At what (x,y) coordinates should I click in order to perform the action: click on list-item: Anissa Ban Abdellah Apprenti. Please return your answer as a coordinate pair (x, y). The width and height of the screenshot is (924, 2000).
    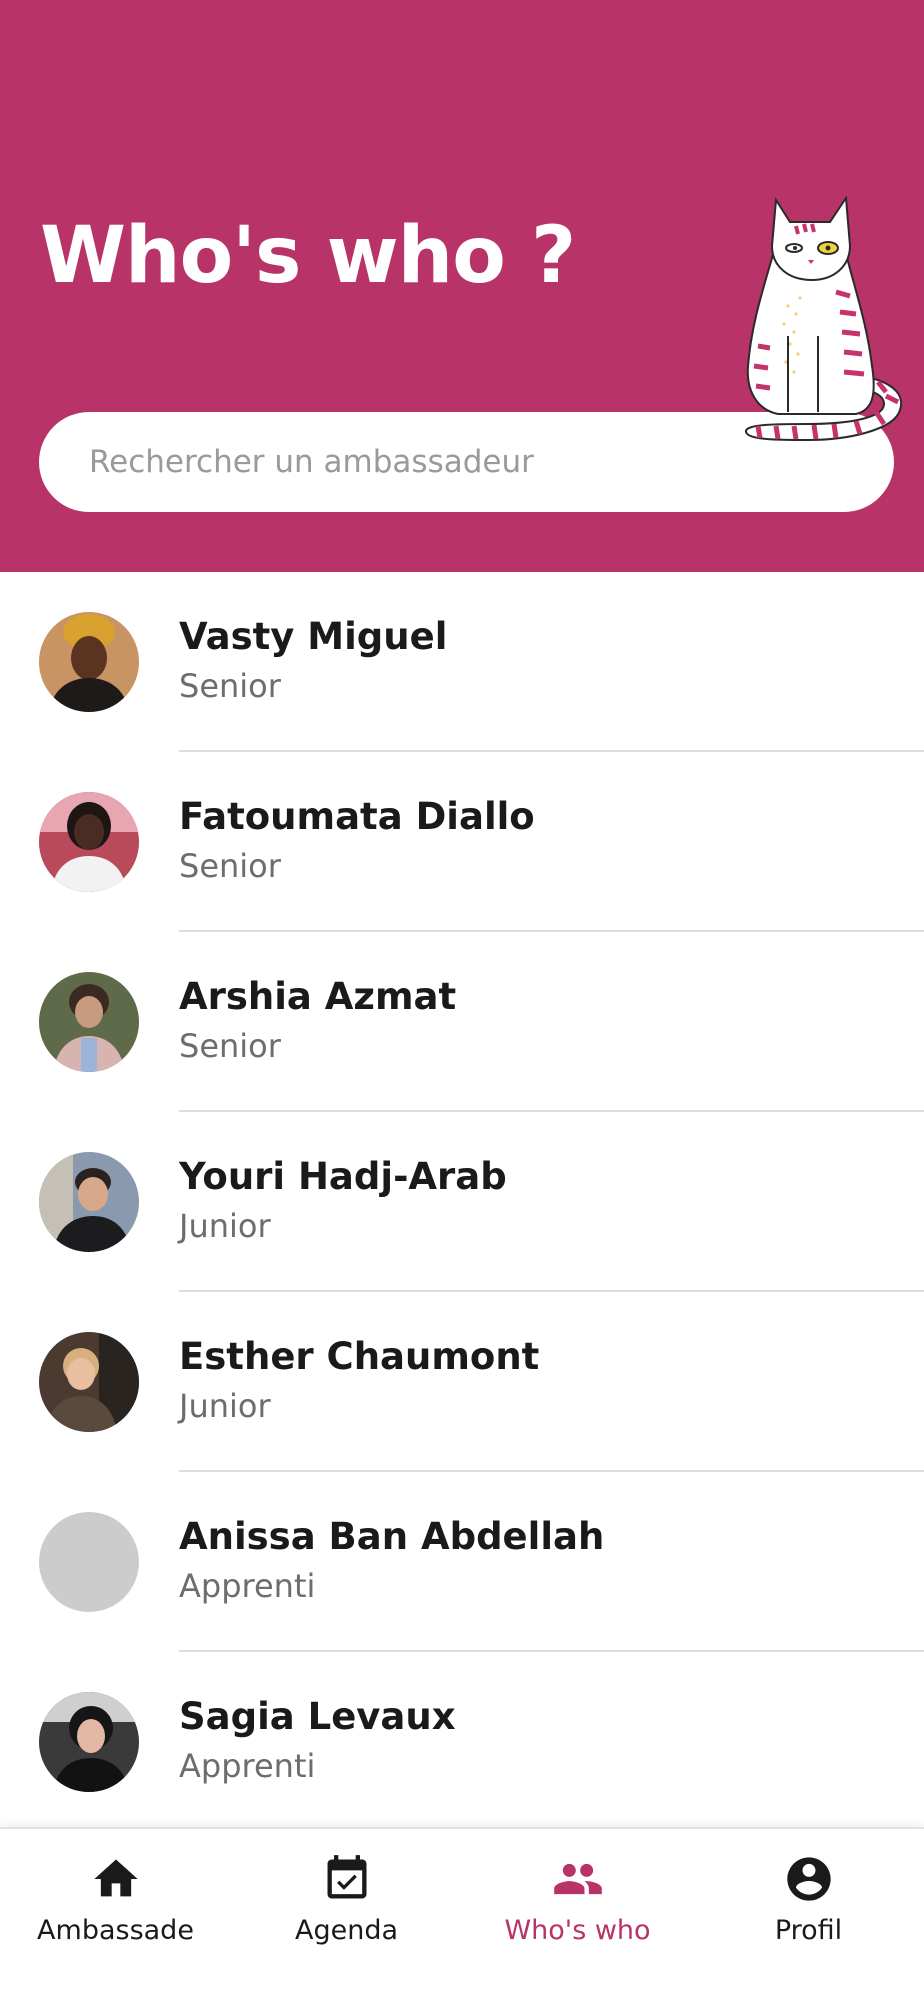
    Looking at the image, I should click on (462, 1562).